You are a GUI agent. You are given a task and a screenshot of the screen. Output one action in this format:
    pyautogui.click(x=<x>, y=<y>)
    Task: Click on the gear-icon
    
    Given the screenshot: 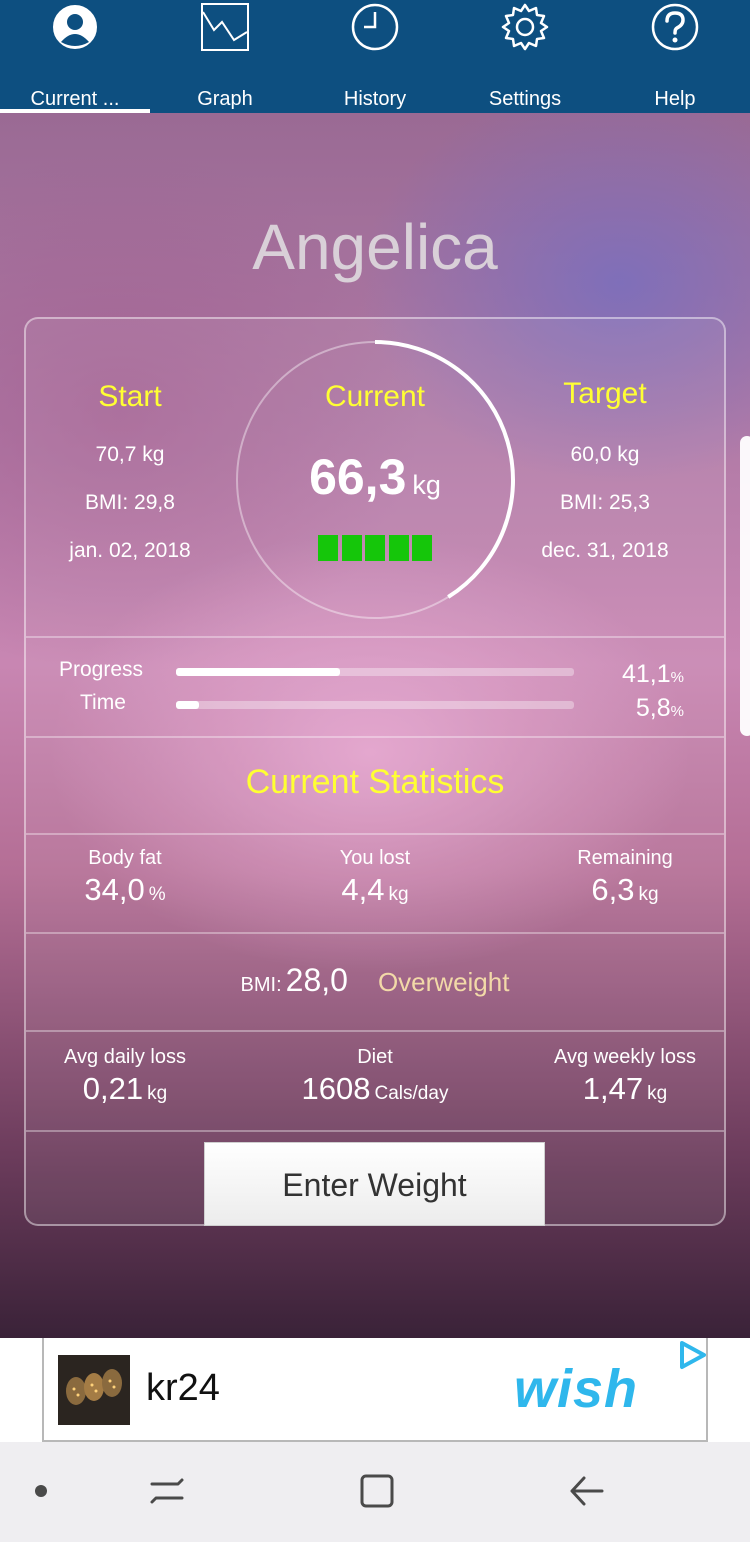 What is the action you would take?
    pyautogui.click(x=525, y=27)
    